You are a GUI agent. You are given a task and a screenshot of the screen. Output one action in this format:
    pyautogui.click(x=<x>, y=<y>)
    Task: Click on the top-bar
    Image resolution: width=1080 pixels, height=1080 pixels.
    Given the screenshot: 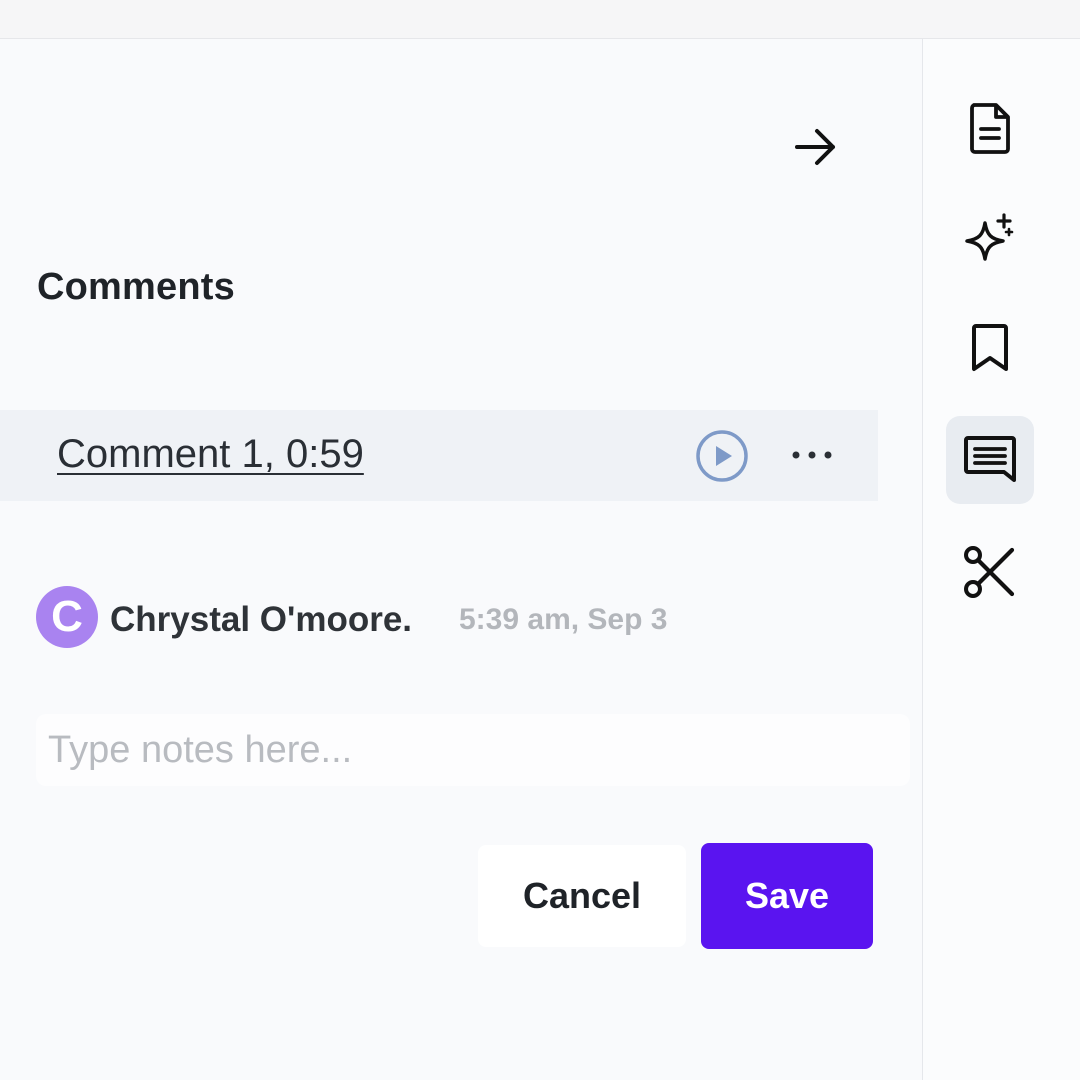 What is the action you would take?
    pyautogui.click(x=540, y=19)
    